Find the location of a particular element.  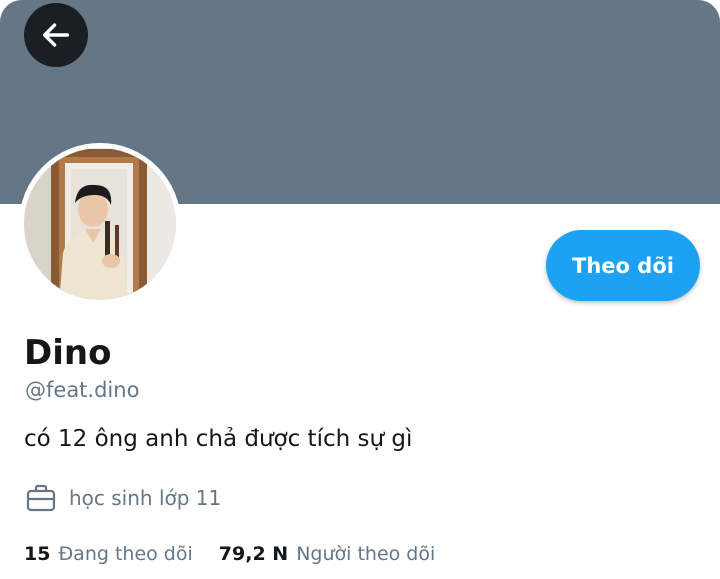

avatar is located at coordinates (100, 224).